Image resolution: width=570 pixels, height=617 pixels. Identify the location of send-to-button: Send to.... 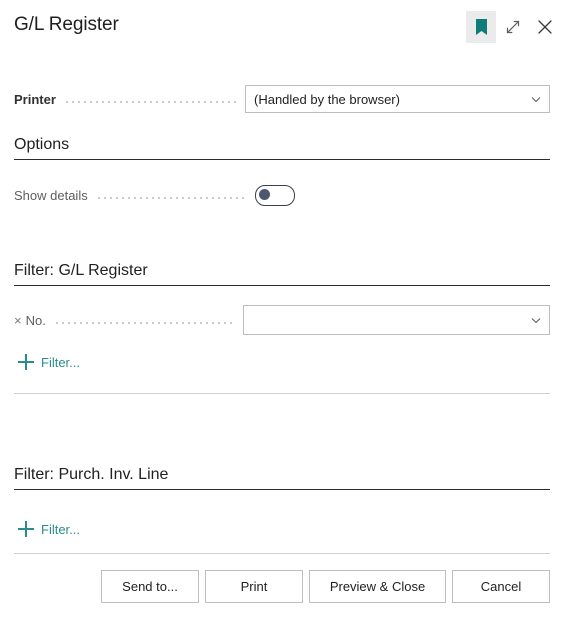
(150, 586).